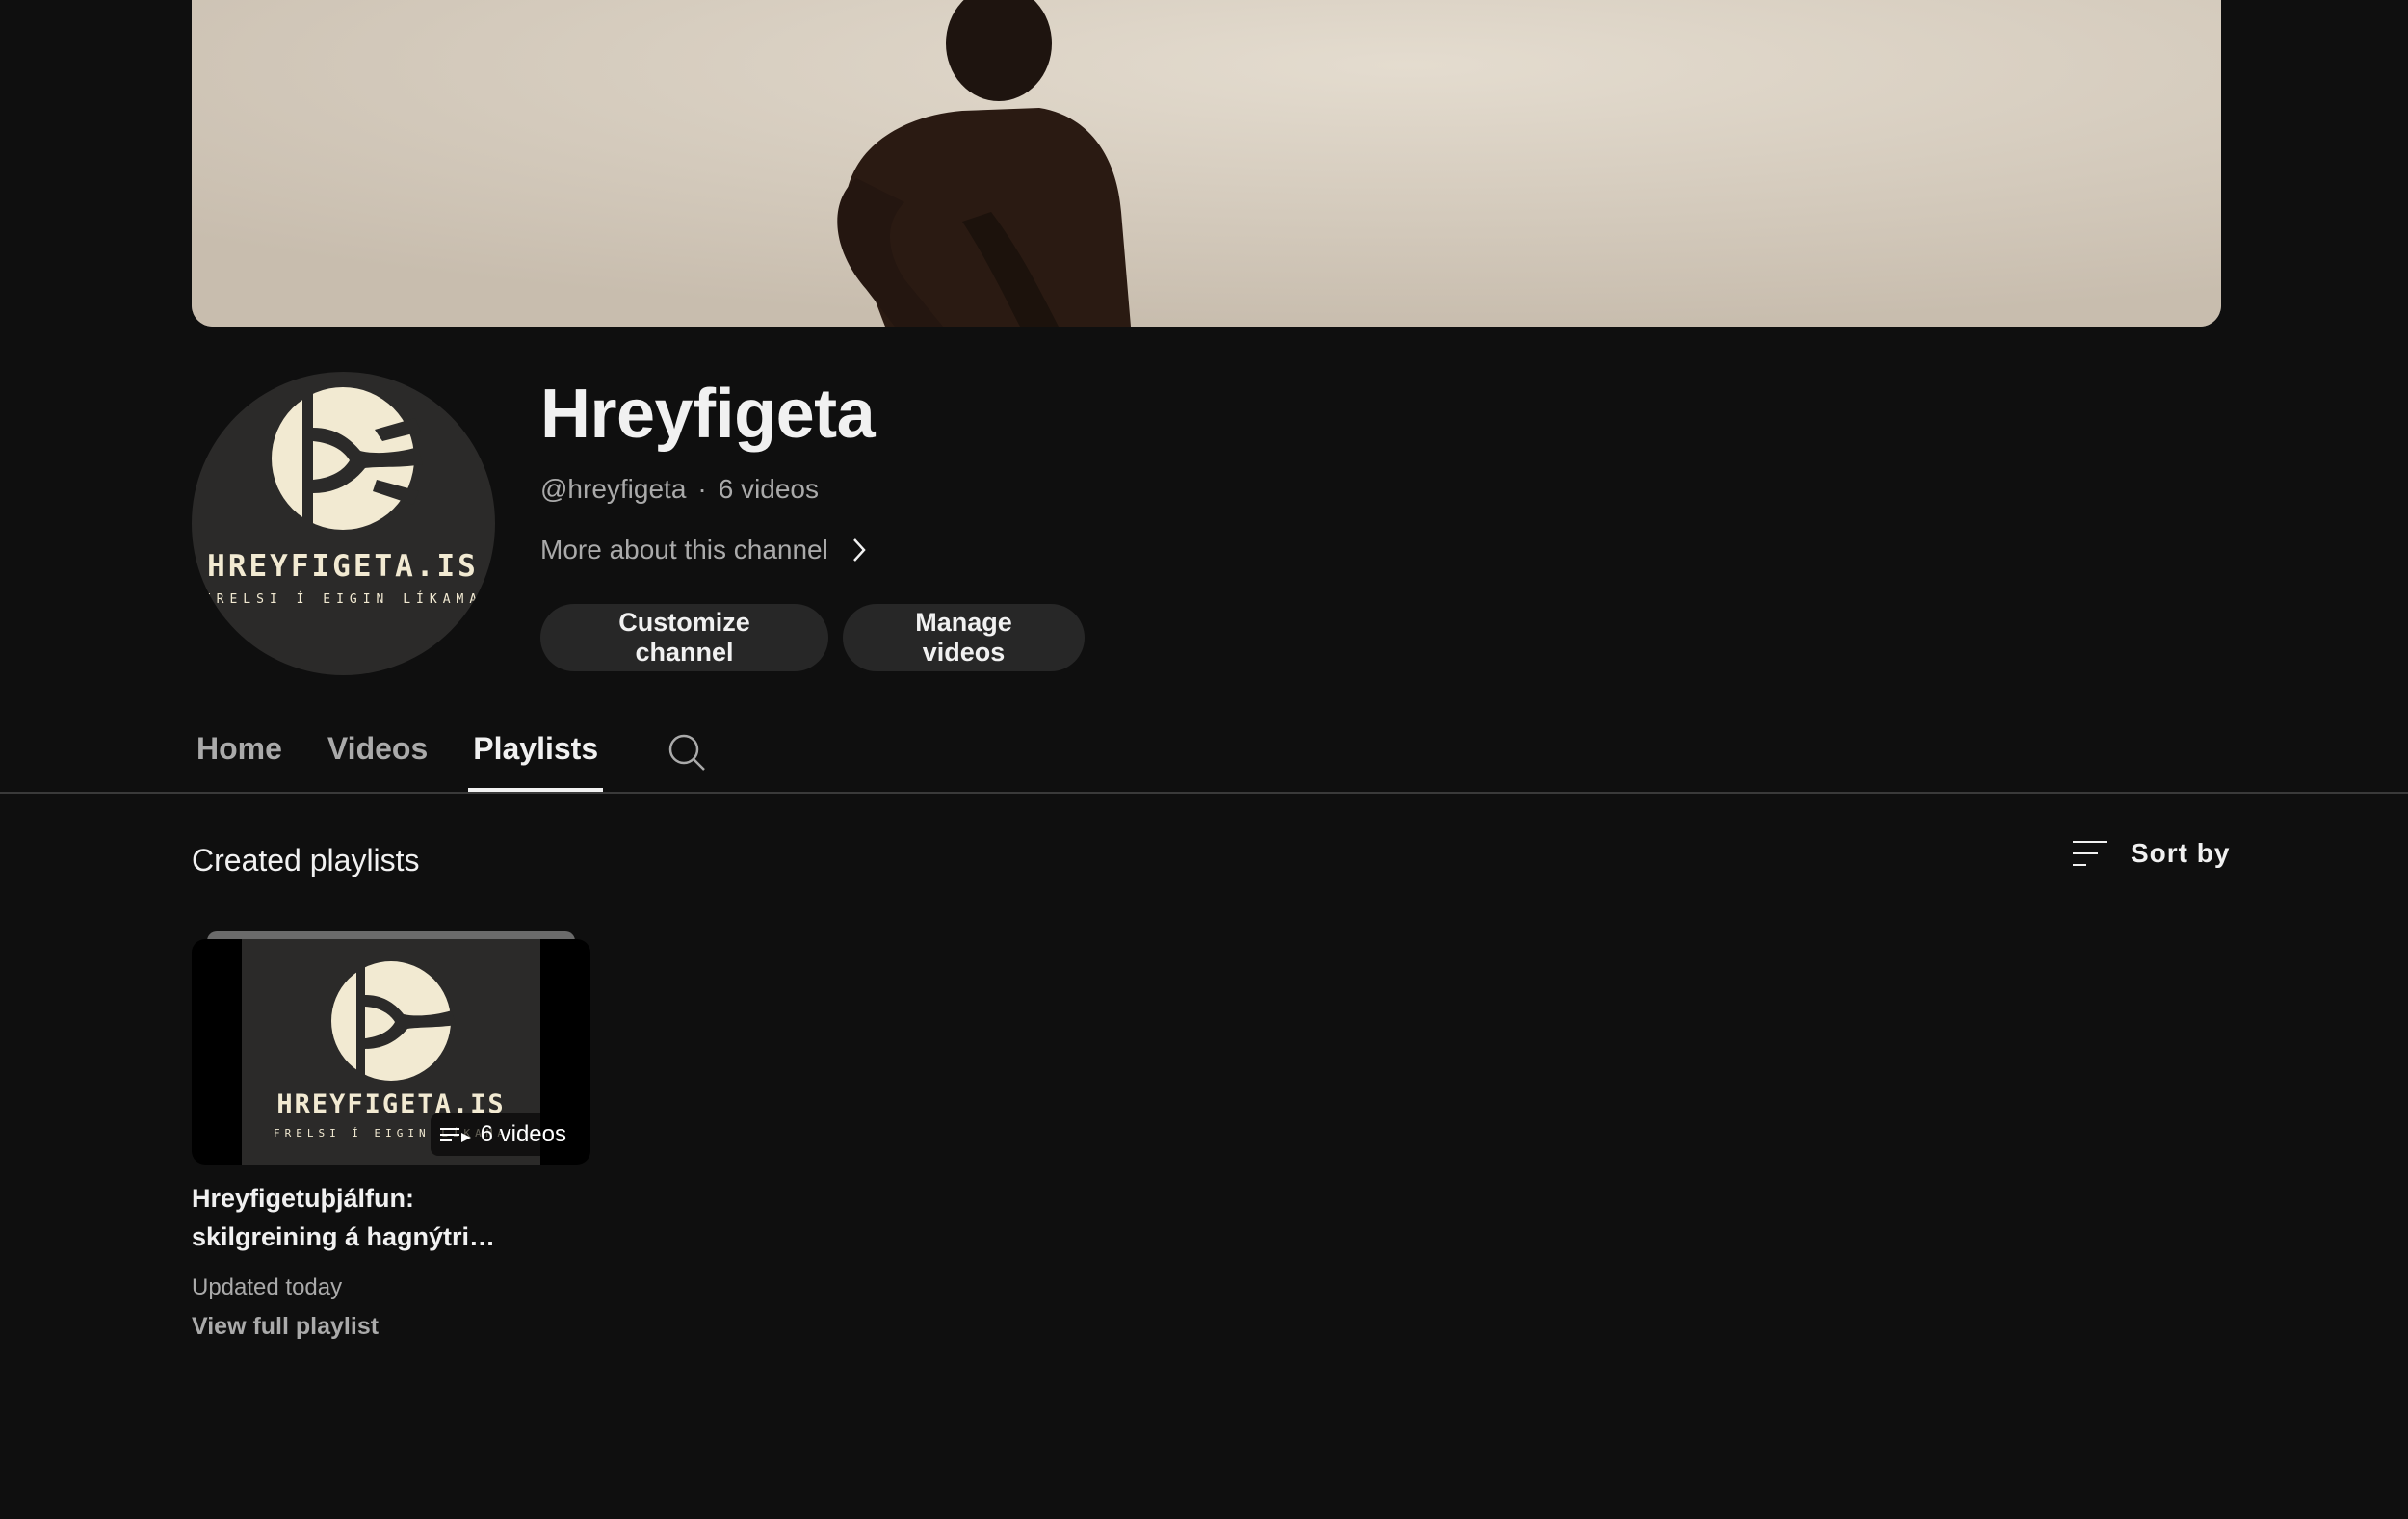 The height and width of the screenshot is (1519, 2408). What do you see at coordinates (2181, 853) in the screenshot?
I see `sort-by-label: Sort by` at bounding box center [2181, 853].